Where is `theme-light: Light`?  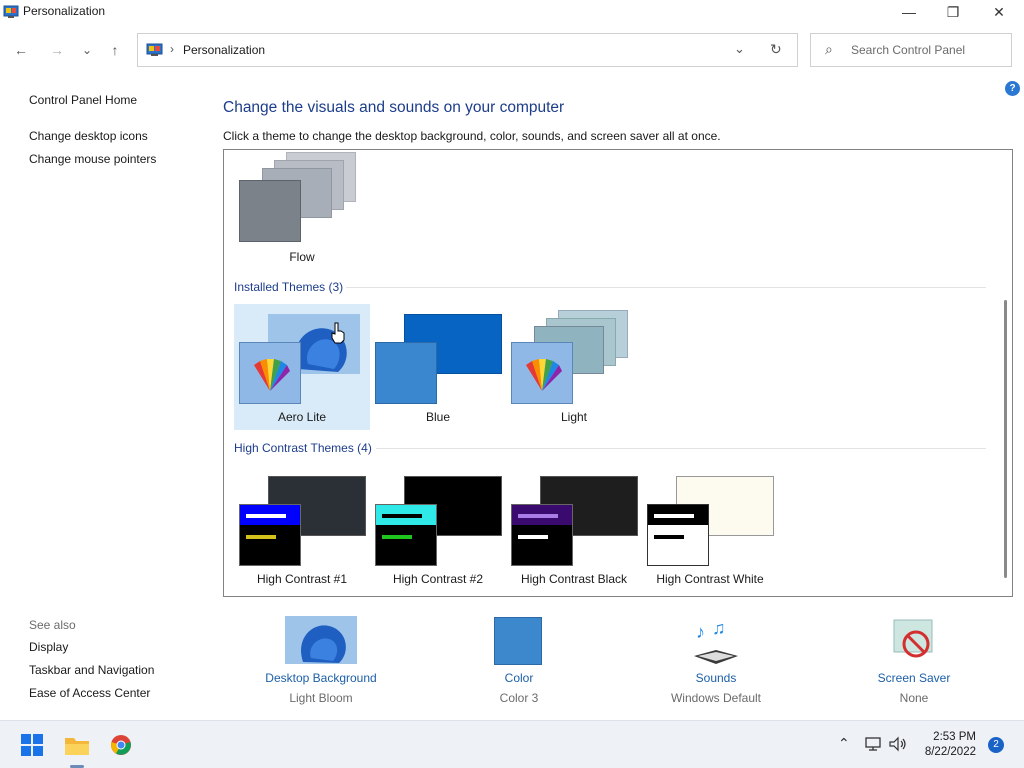 theme-light: Light is located at coordinates (574, 367).